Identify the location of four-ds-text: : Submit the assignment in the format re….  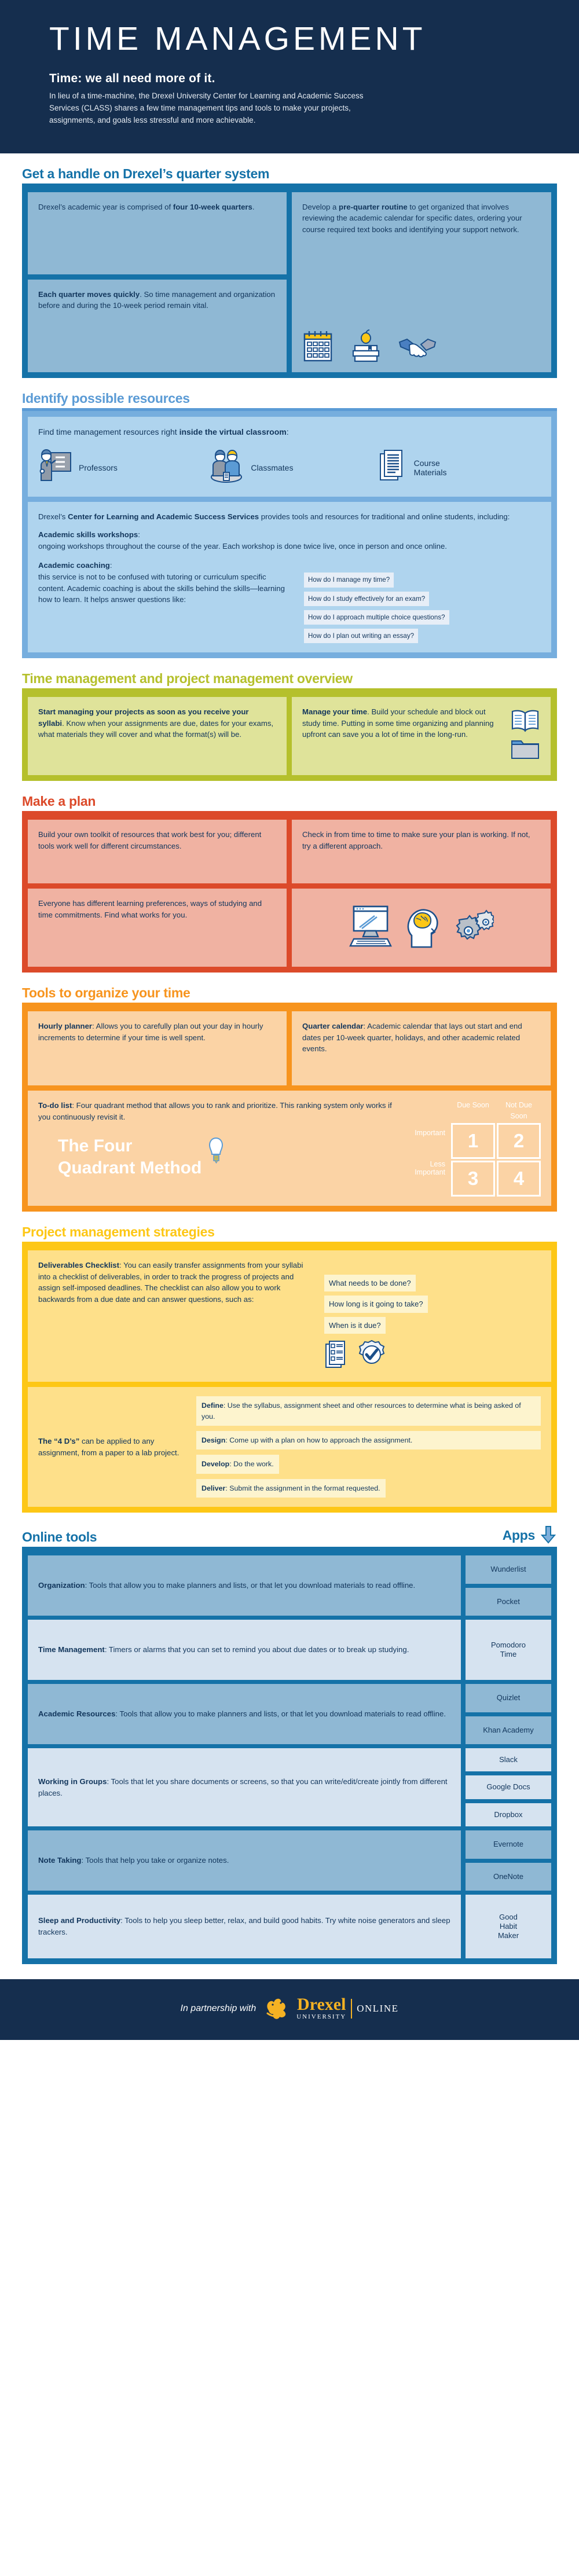
(302, 1488).